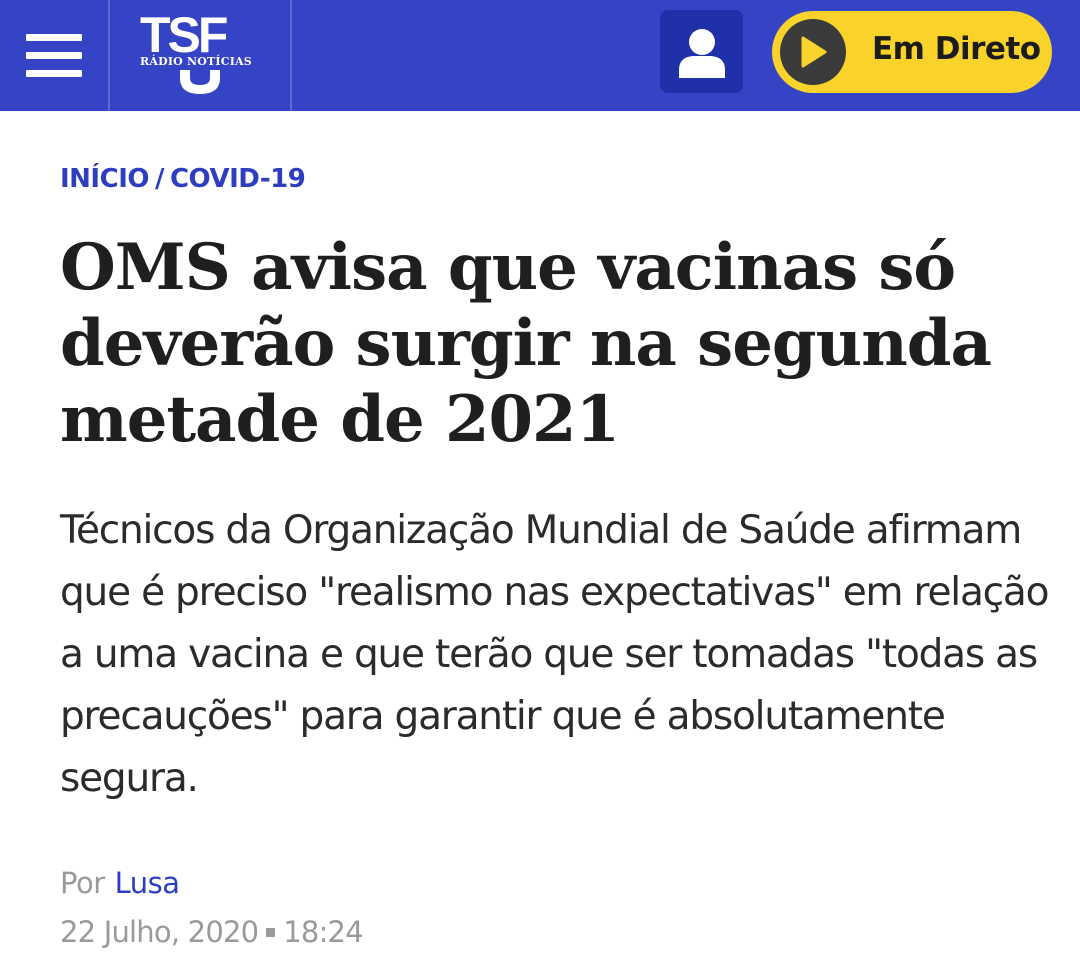  I want to click on breadcrumb-home-link: INÍCIO, so click(104, 179).